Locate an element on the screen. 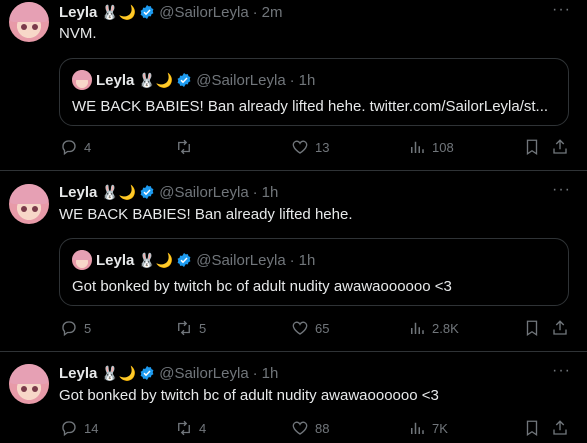  reply-count: 4 is located at coordinates (88, 147).